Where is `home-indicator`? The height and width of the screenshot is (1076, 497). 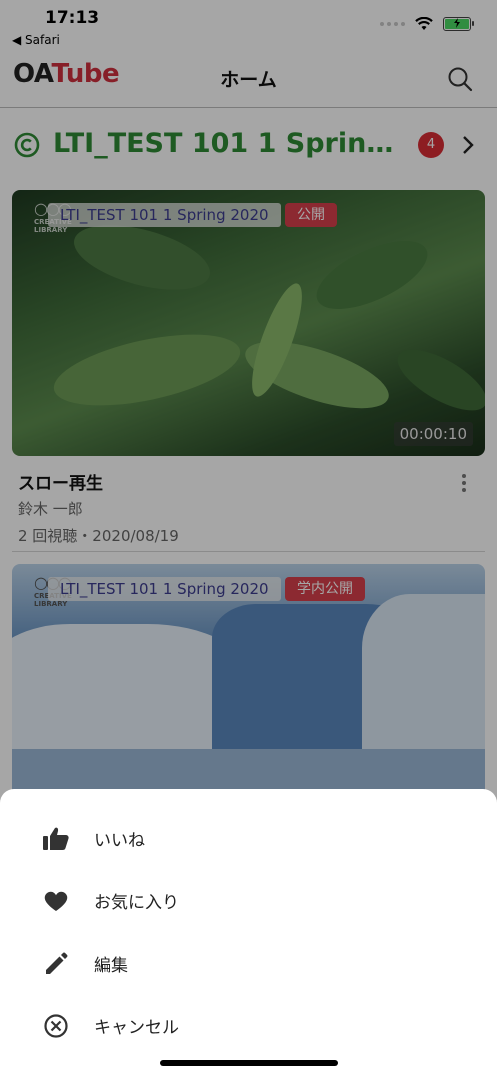 home-indicator is located at coordinates (249, 1063).